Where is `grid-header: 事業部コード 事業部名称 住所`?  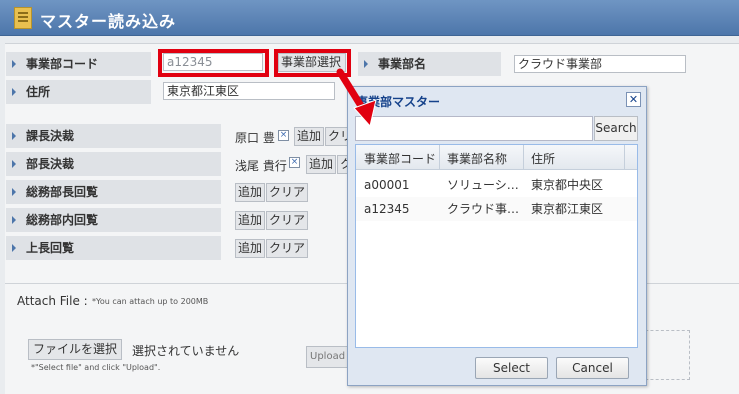
grid-header: 事業部コード 事業部名称 住所 is located at coordinates (496, 157).